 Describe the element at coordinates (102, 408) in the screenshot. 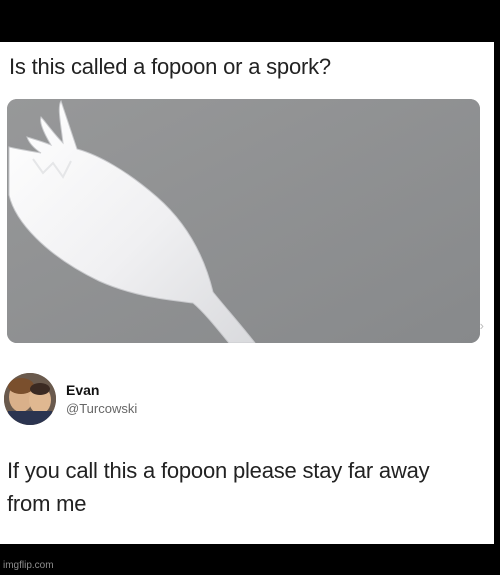

I see `user-handle: @Turcowski` at that location.